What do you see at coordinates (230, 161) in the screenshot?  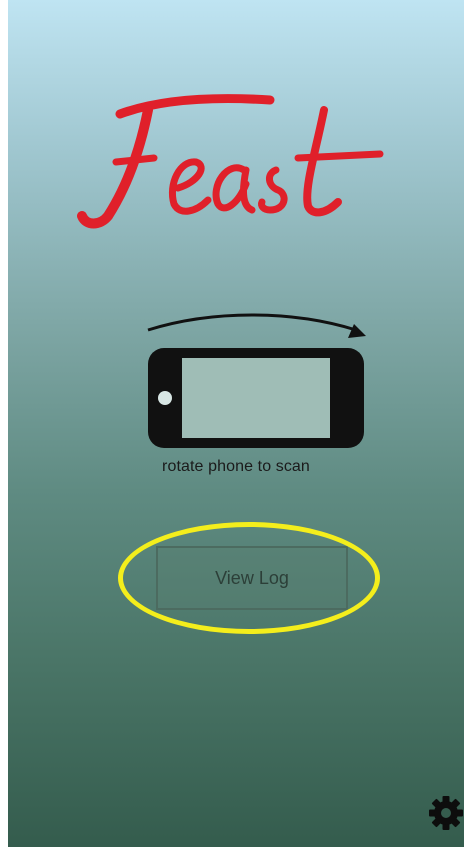 I see `feast-logo` at bounding box center [230, 161].